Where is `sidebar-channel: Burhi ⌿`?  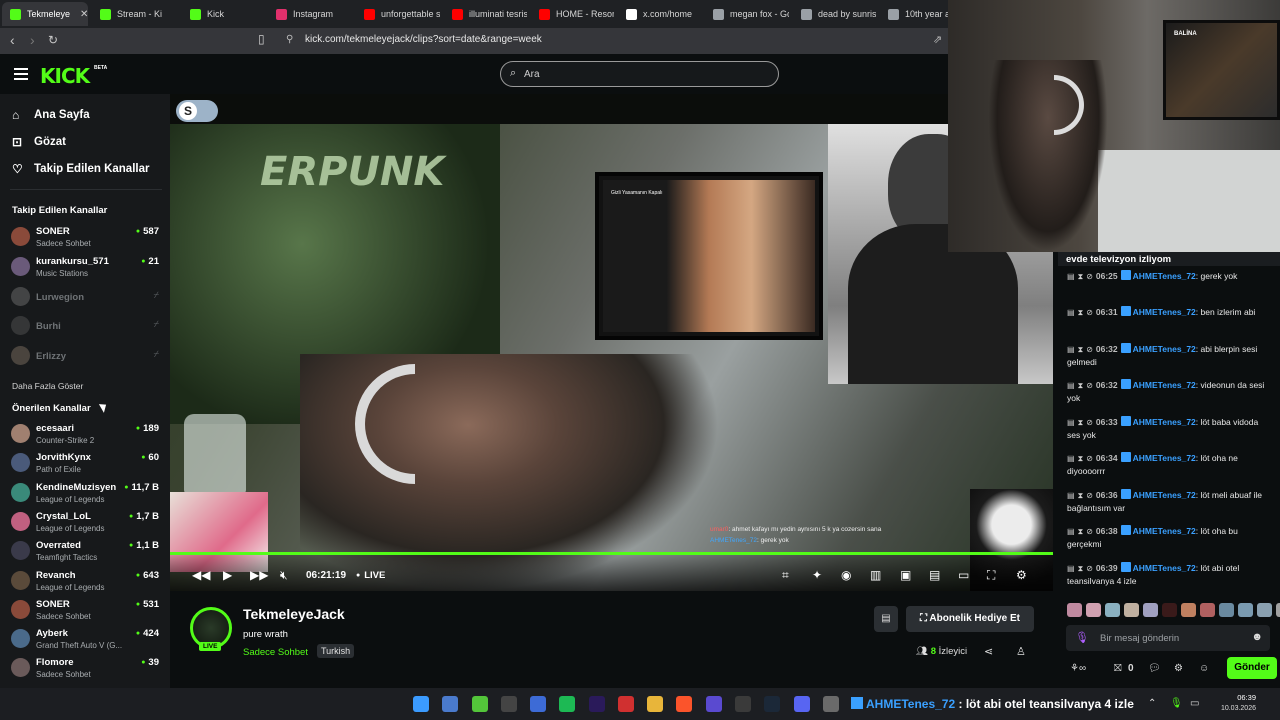 sidebar-channel: Burhi ⌿ is located at coordinates (86, 327).